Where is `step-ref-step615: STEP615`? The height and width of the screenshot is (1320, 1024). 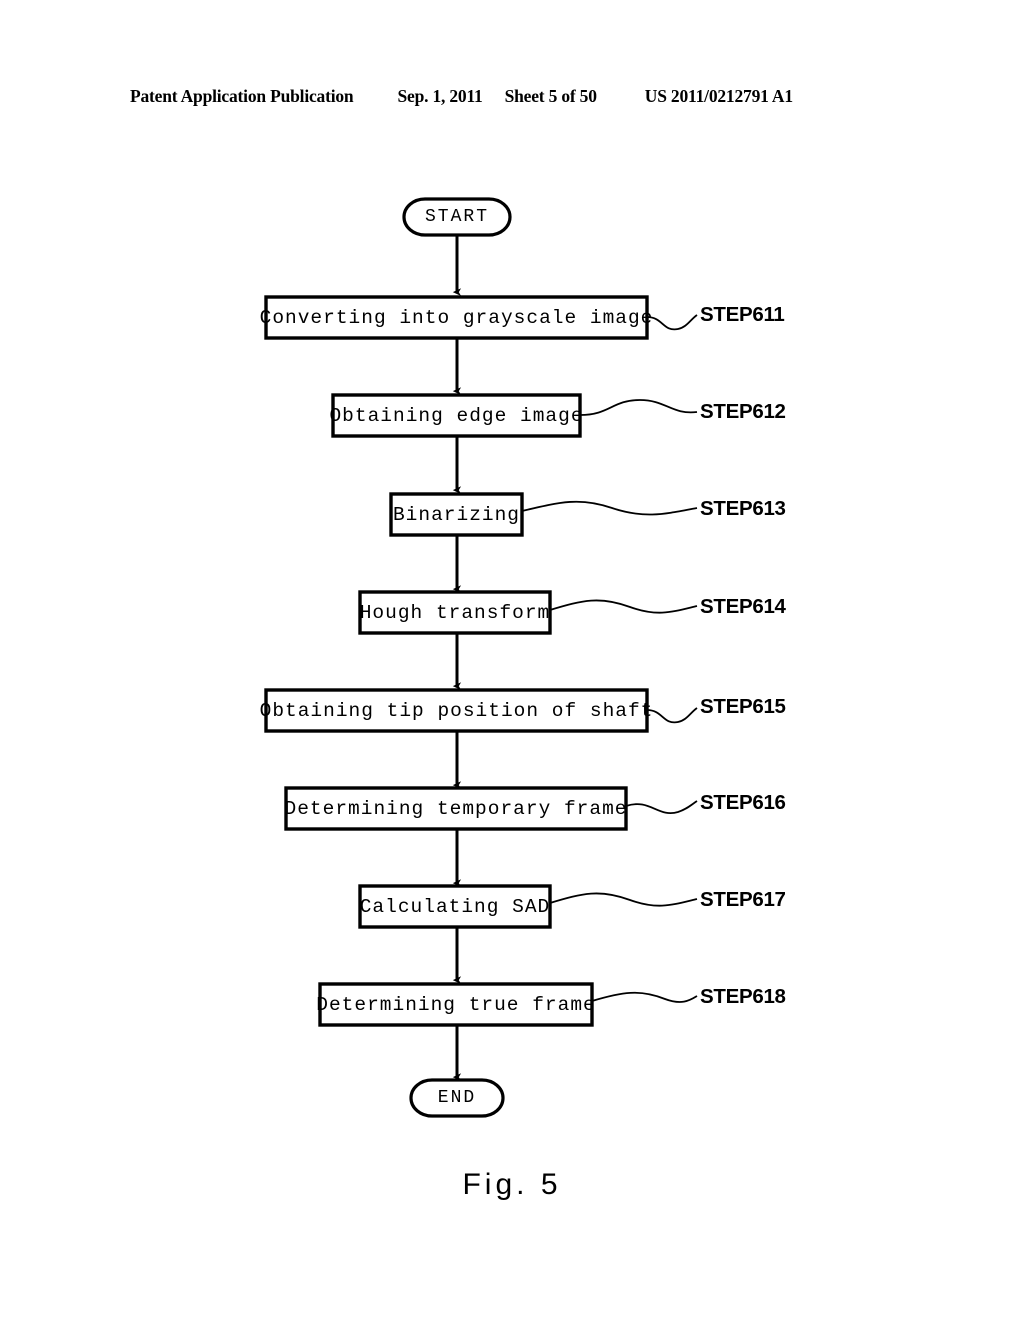
step-ref-step615: STEP615 is located at coordinates (743, 706).